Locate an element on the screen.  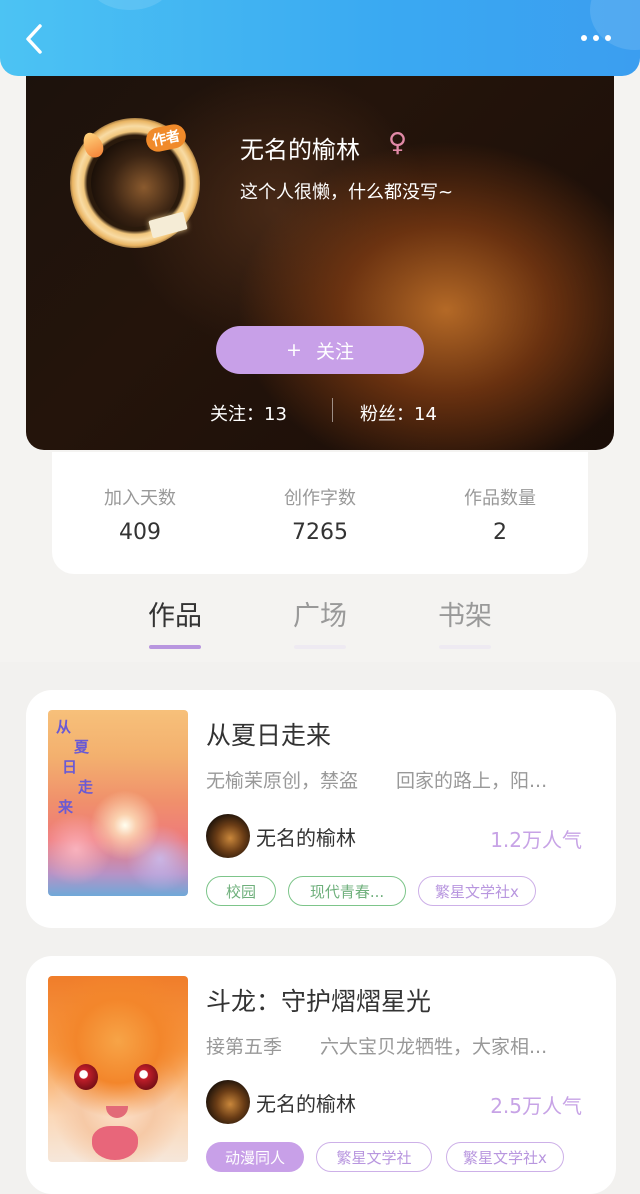
stats-panel: 加入天数 409 创作字数 7265 作品数量 2 is located at coordinates (320, 513).